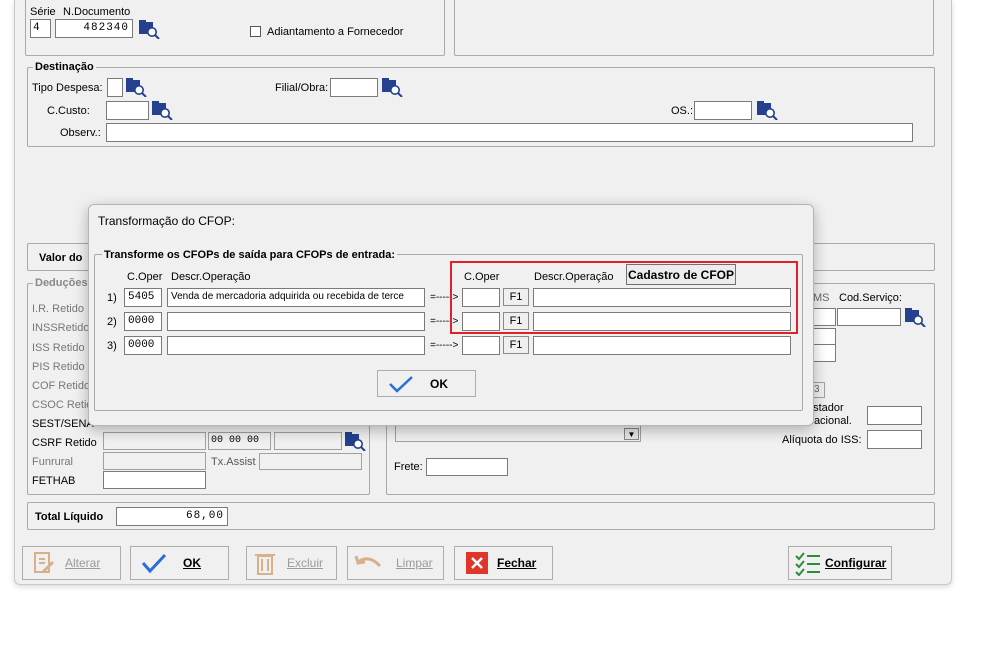  Describe the element at coordinates (61, 258) in the screenshot. I see `valor-title: Valor do` at that location.